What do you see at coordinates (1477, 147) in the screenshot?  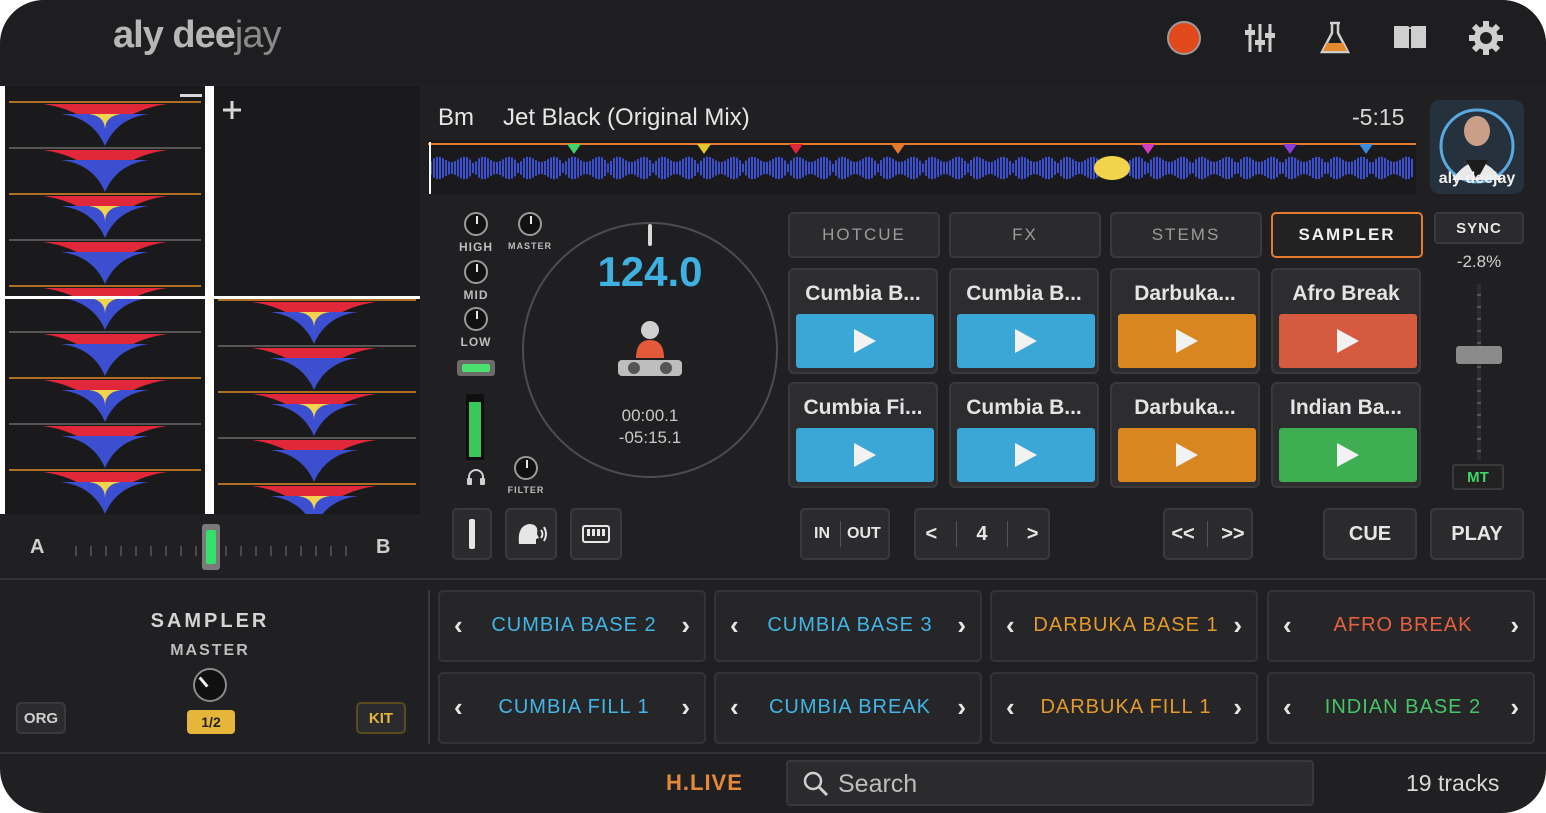 I see `avatar: aly deejay` at bounding box center [1477, 147].